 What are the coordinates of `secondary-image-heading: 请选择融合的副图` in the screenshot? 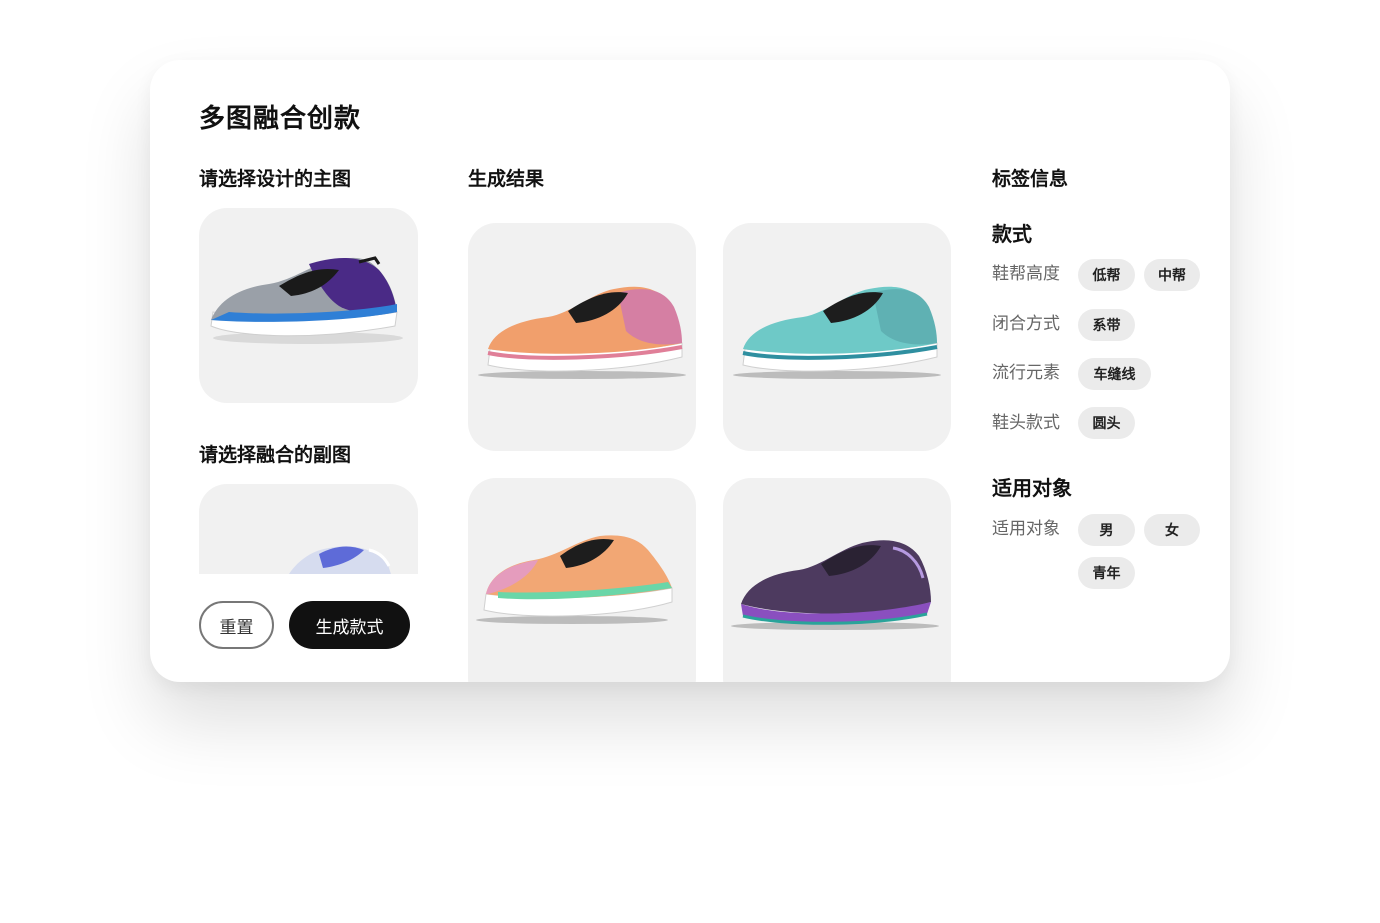 It's located at (275, 455).